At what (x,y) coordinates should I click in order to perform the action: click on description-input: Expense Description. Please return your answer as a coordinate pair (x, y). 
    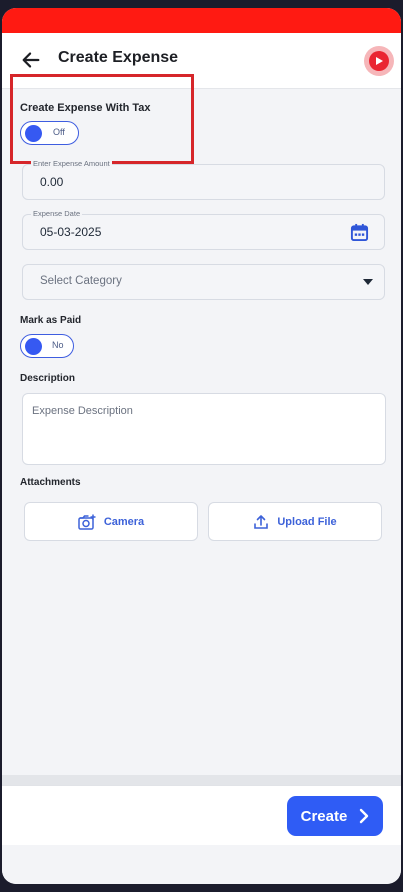
    Looking at the image, I should click on (204, 429).